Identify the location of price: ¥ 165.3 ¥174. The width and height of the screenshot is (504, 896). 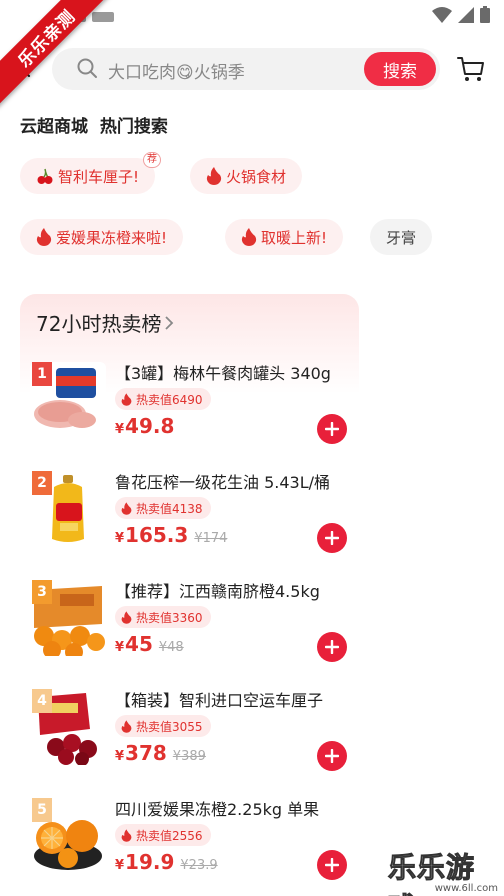
(171, 535).